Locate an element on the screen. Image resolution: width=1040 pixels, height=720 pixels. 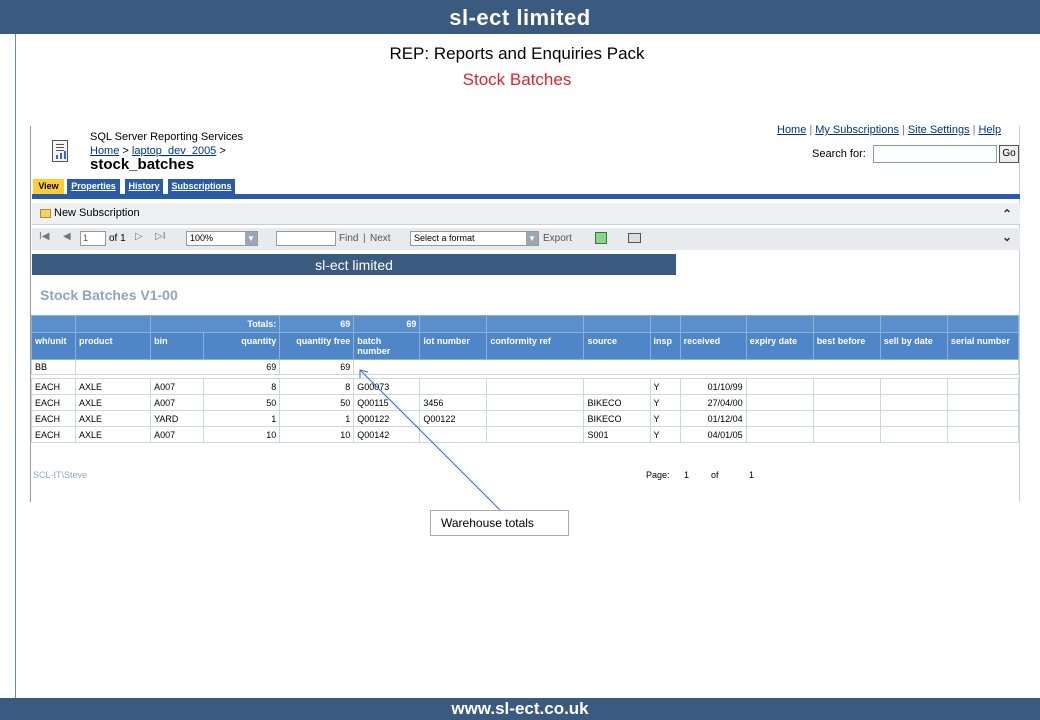
help-link: Help is located at coordinates (989, 130).